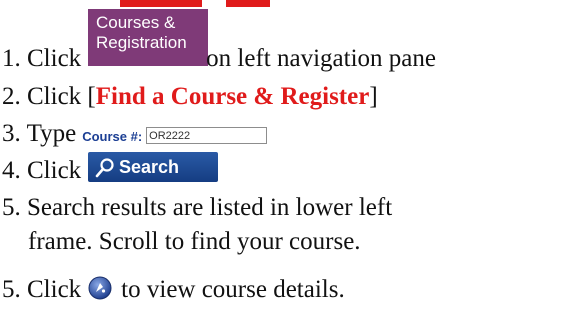 The width and height of the screenshot is (579, 323). I want to click on step-number: 3., so click(11, 133).